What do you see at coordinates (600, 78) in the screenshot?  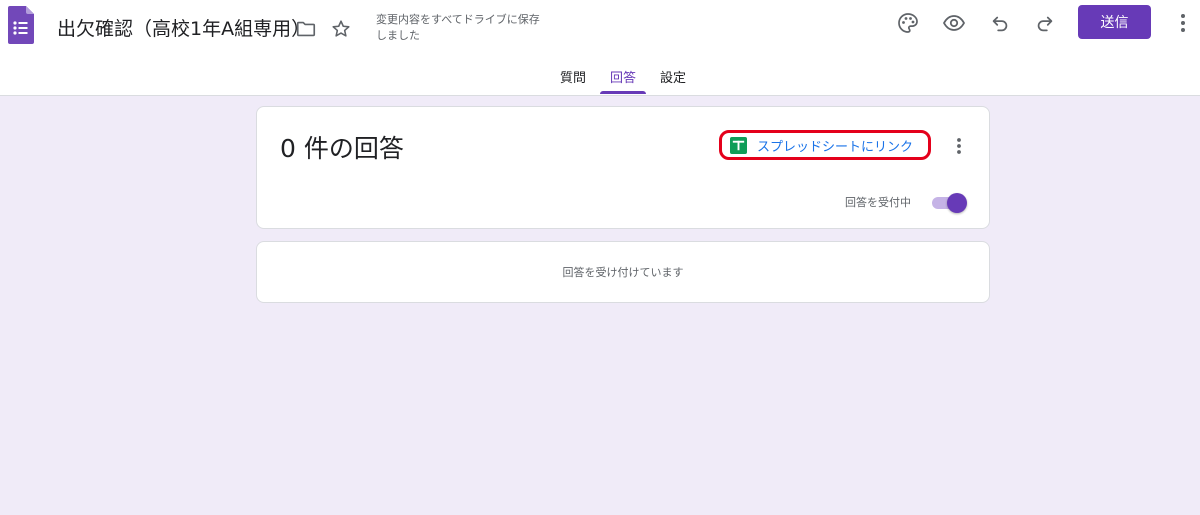 I see `tab-bar: 質問 回答 設定` at bounding box center [600, 78].